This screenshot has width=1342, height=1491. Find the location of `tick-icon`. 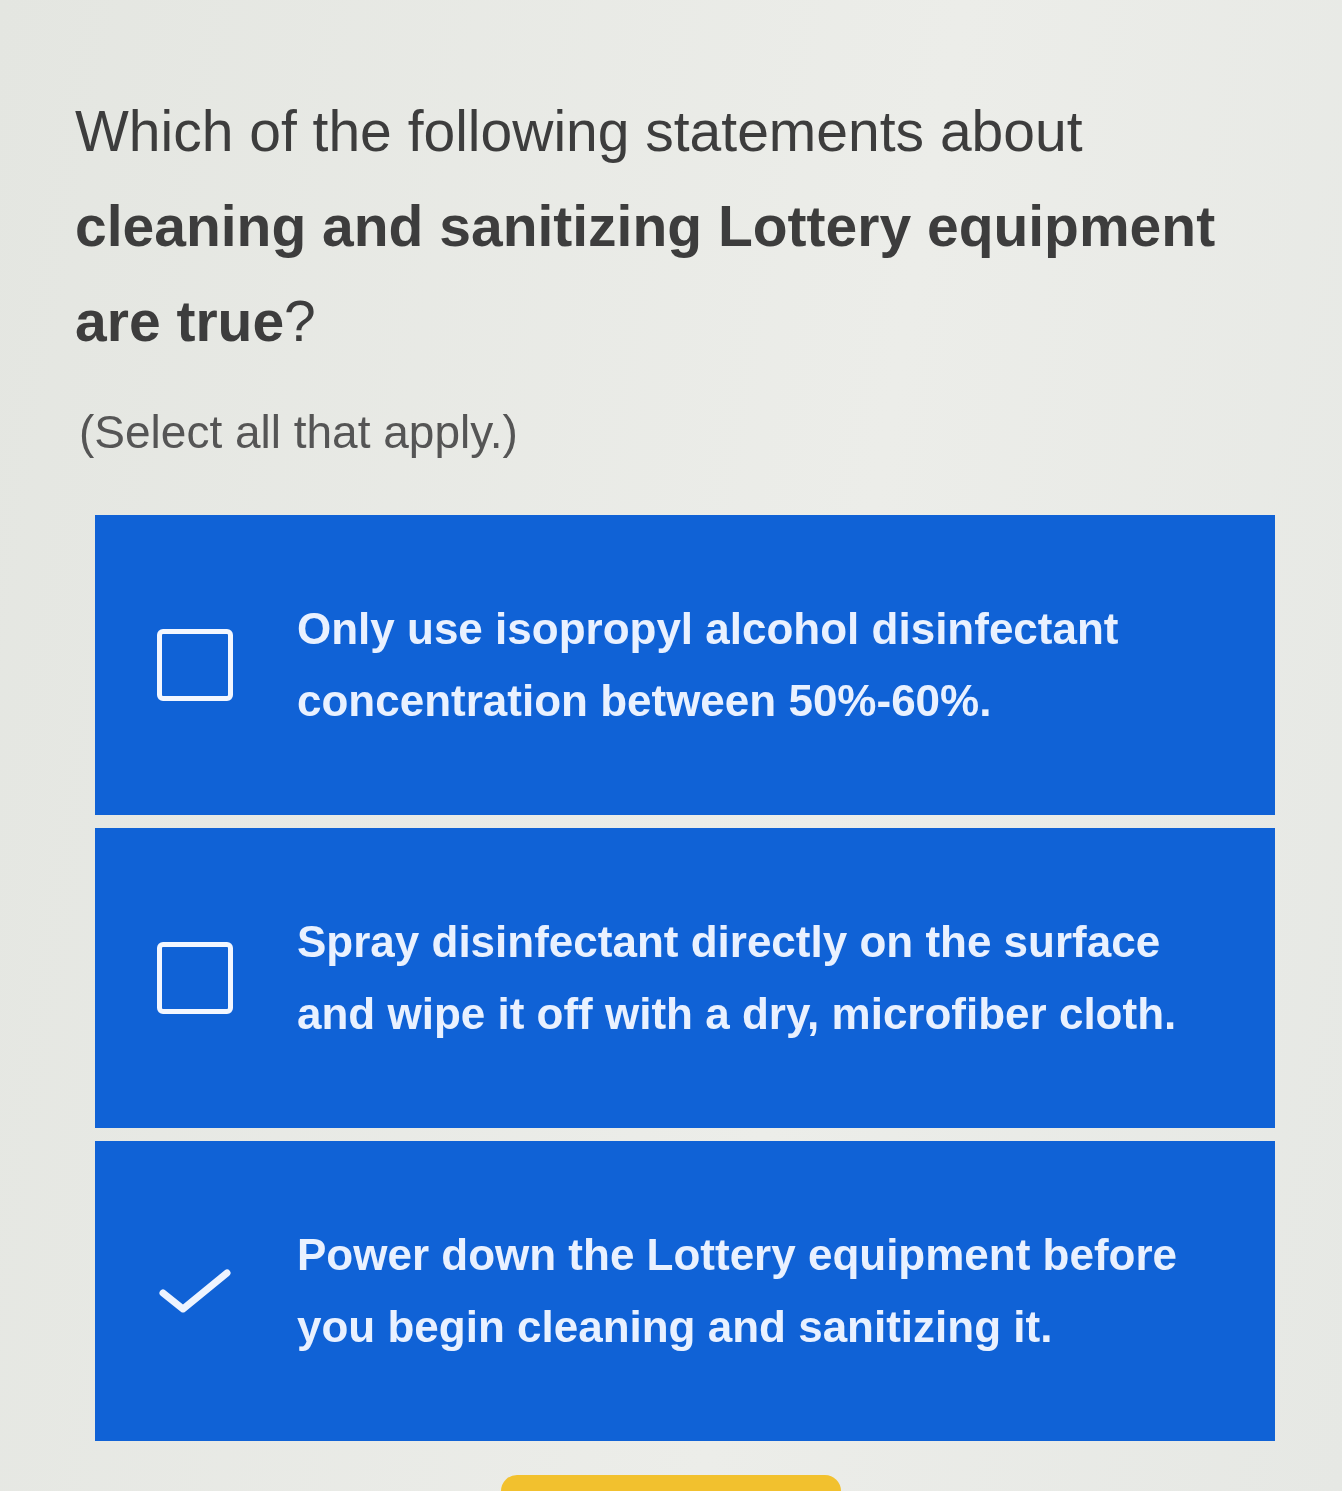

tick-icon is located at coordinates (195, 1291).